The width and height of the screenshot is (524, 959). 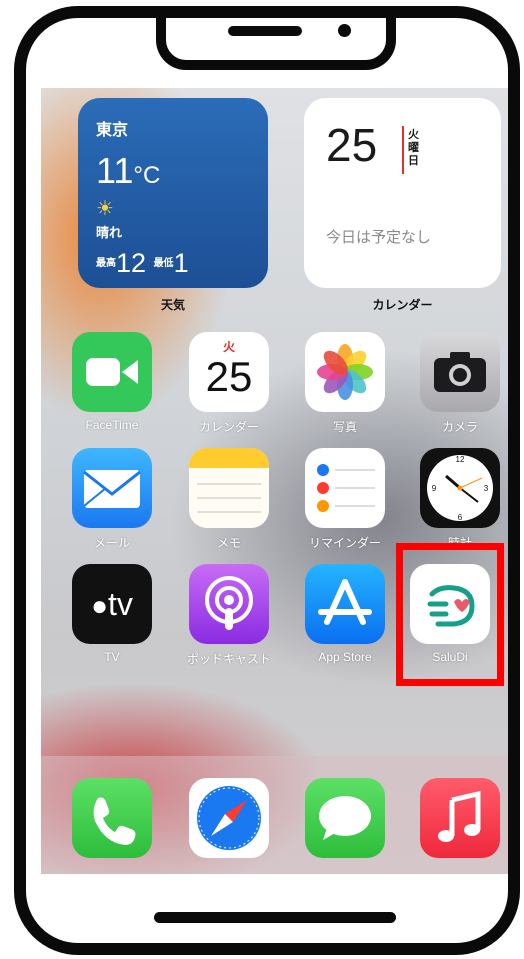 What do you see at coordinates (413, 147) in the screenshot?
I see `calendar-widget-weekday: 火 曜 日` at bounding box center [413, 147].